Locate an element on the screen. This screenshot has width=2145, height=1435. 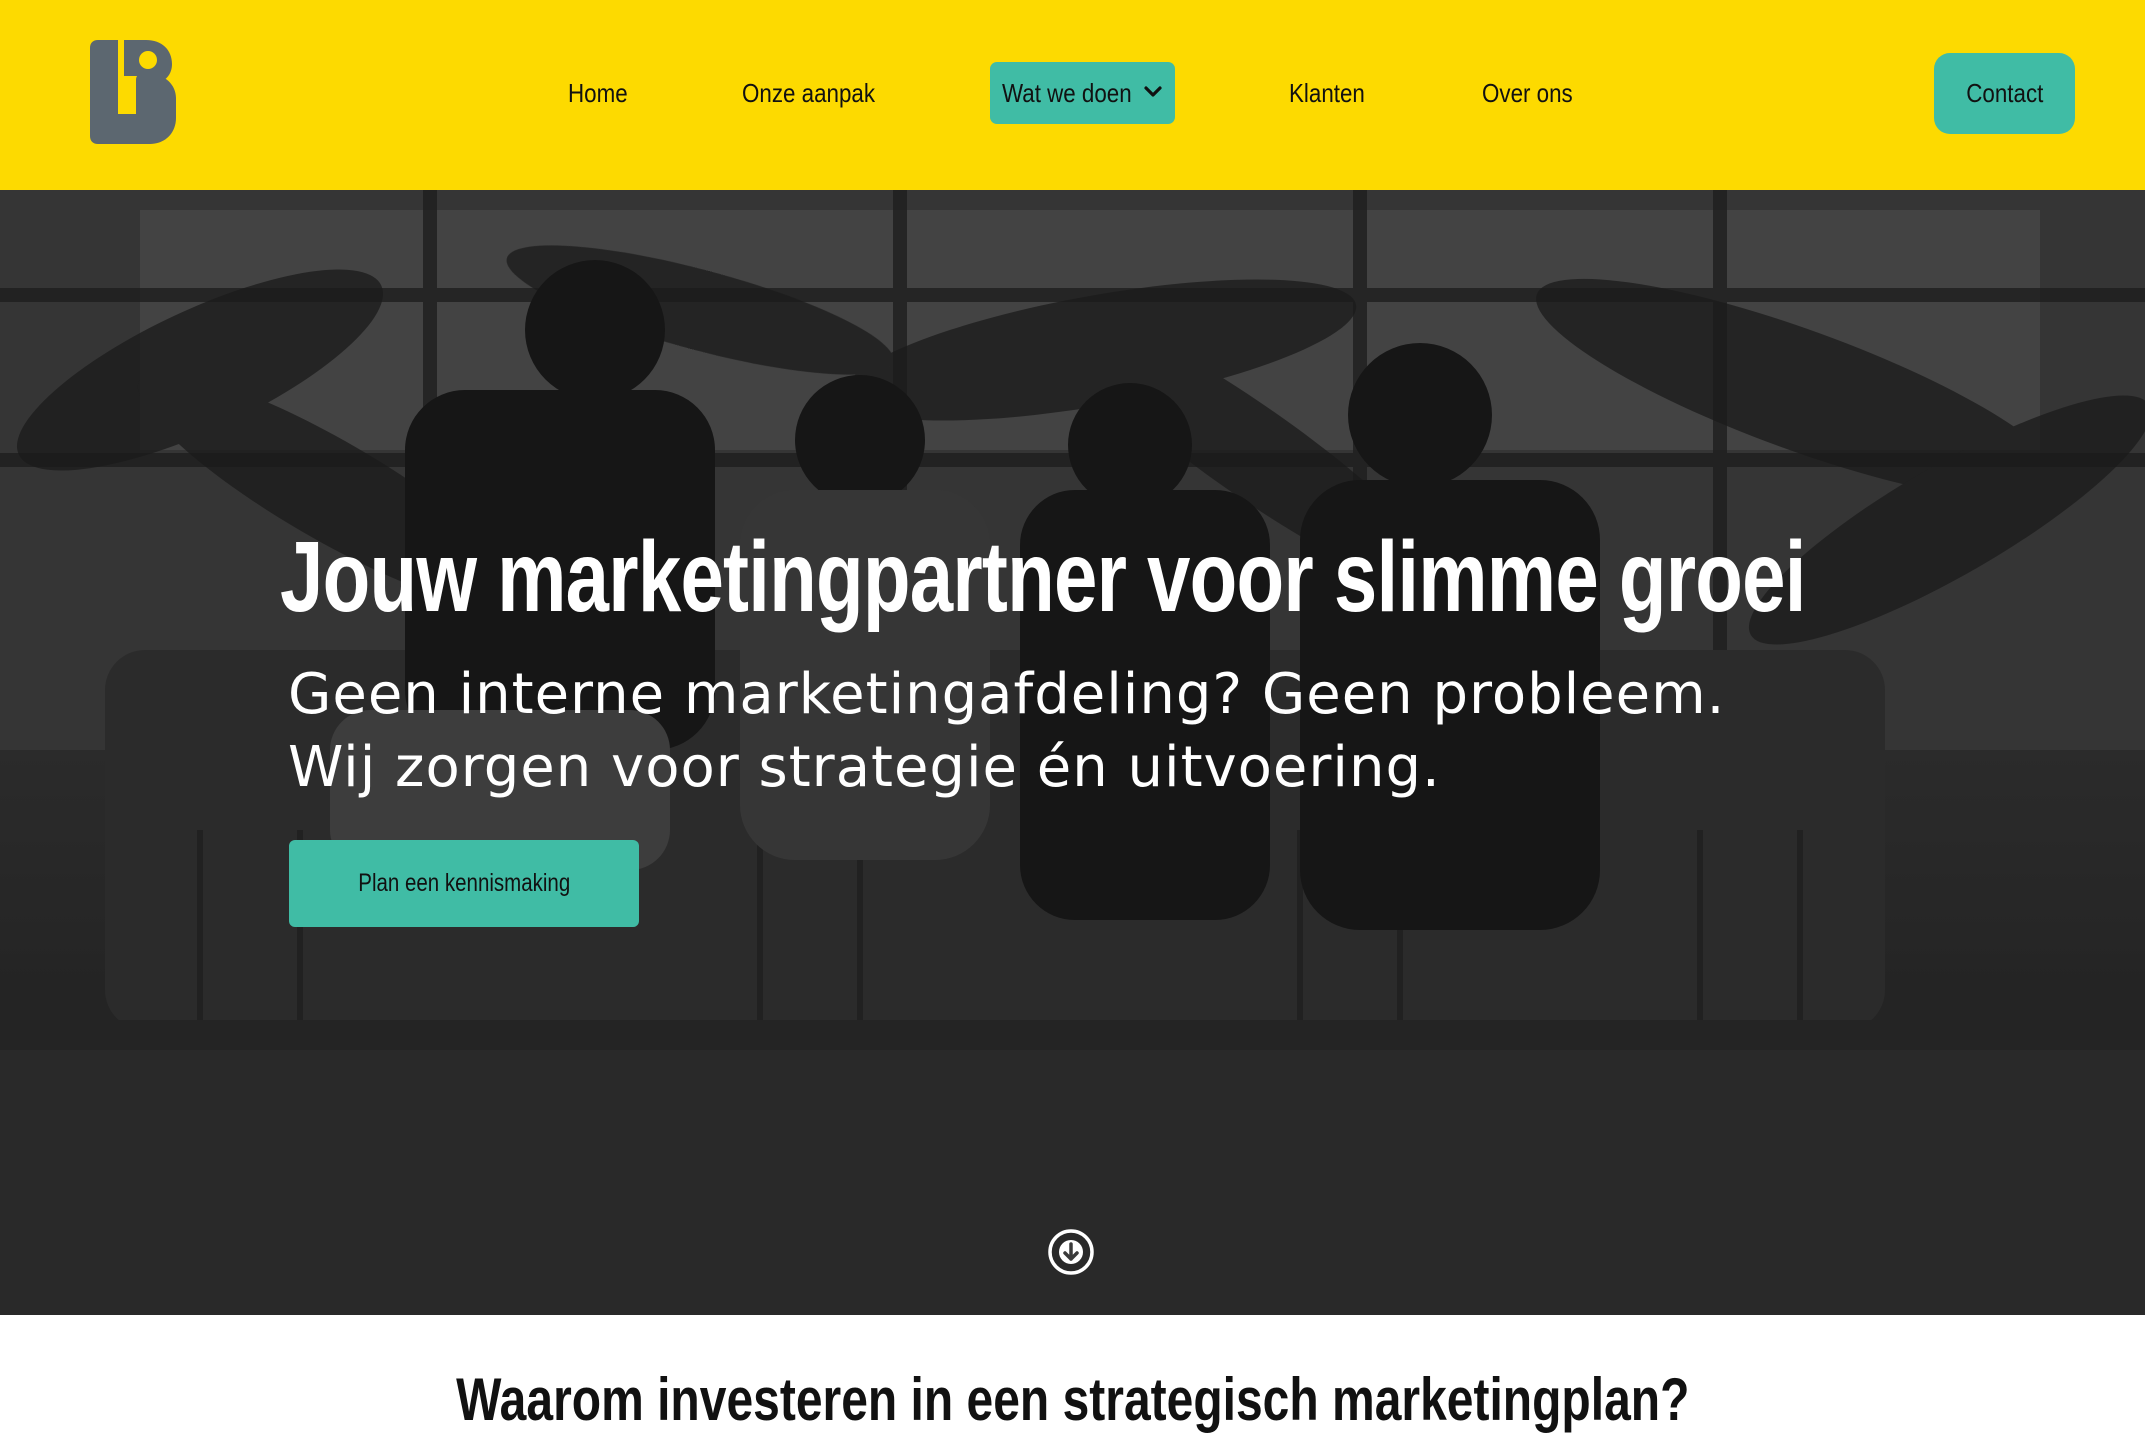
hero-title: Jouw marketingpartner voor slimme groei is located at coordinates (1043, 577).